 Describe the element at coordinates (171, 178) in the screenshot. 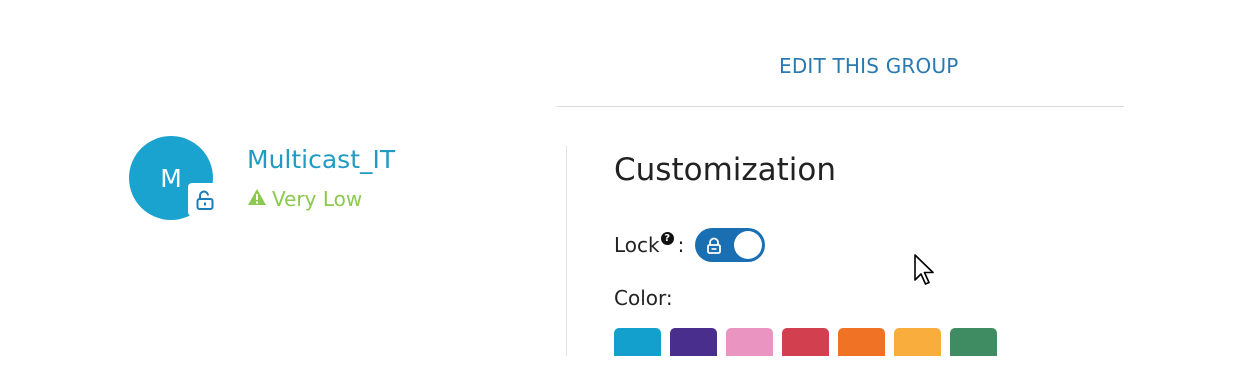

I see `avatar-letter: M` at that location.